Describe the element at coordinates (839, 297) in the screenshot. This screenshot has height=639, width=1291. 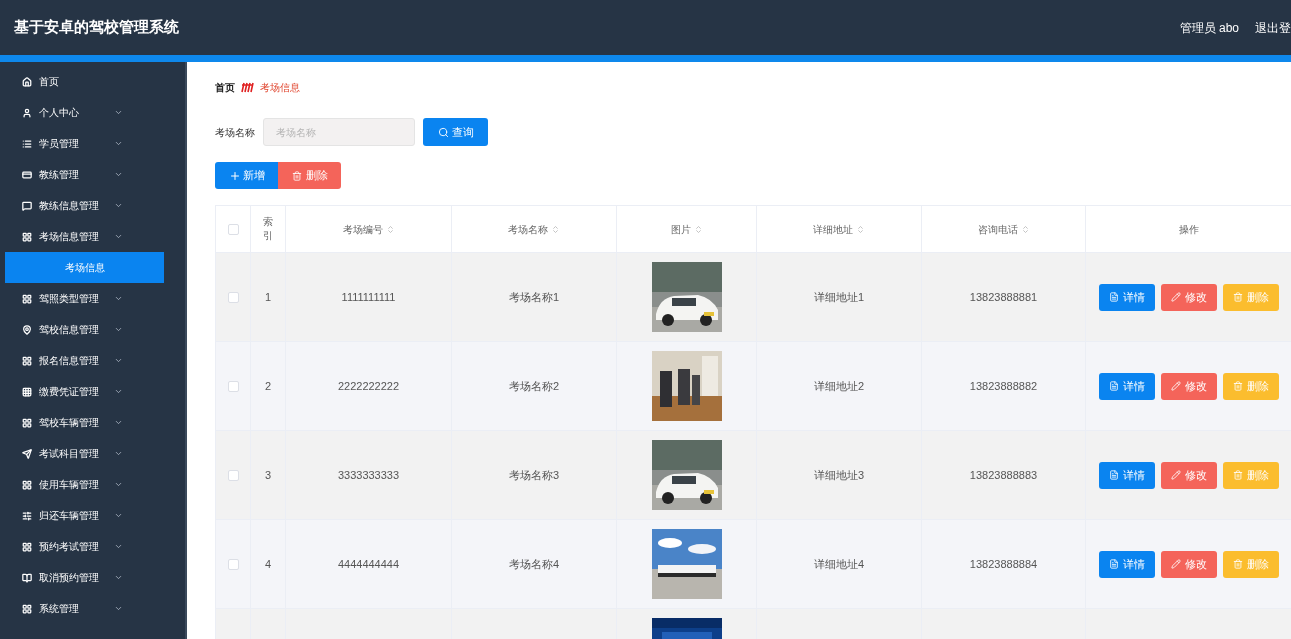
I see `table-cell-text: 详细地址1` at that location.